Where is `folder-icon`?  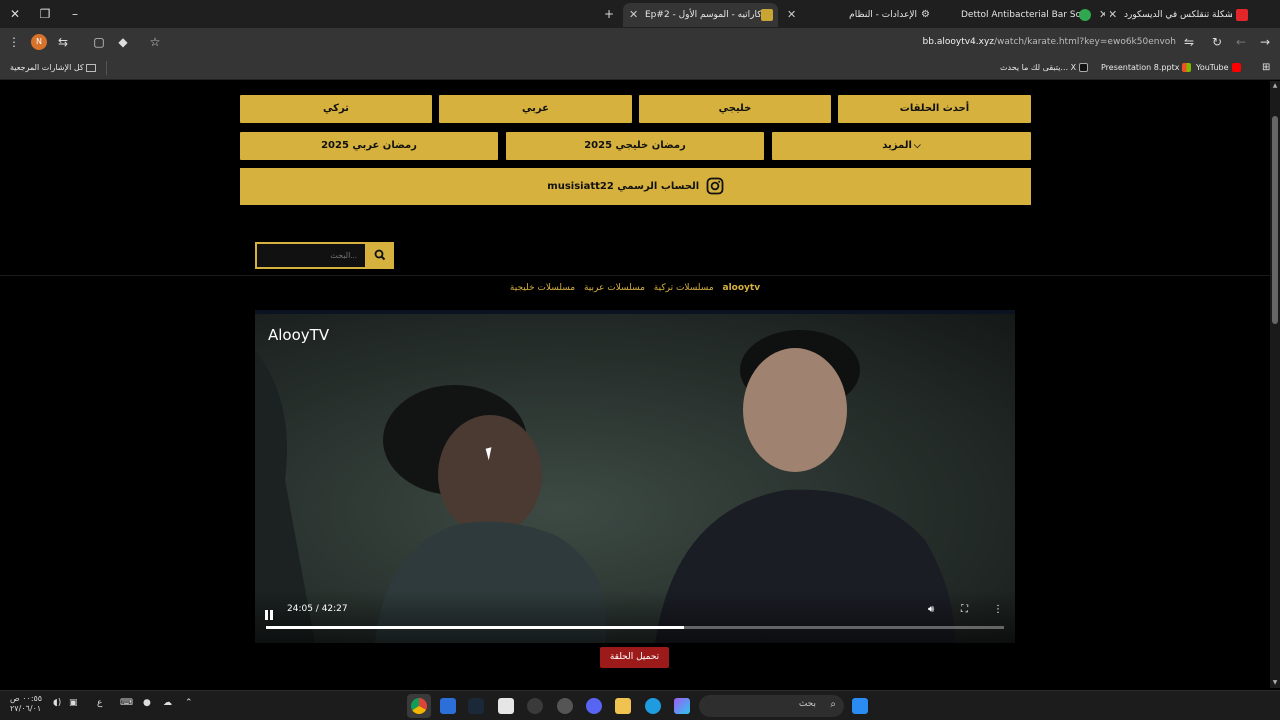
folder-icon is located at coordinates (91, 67).